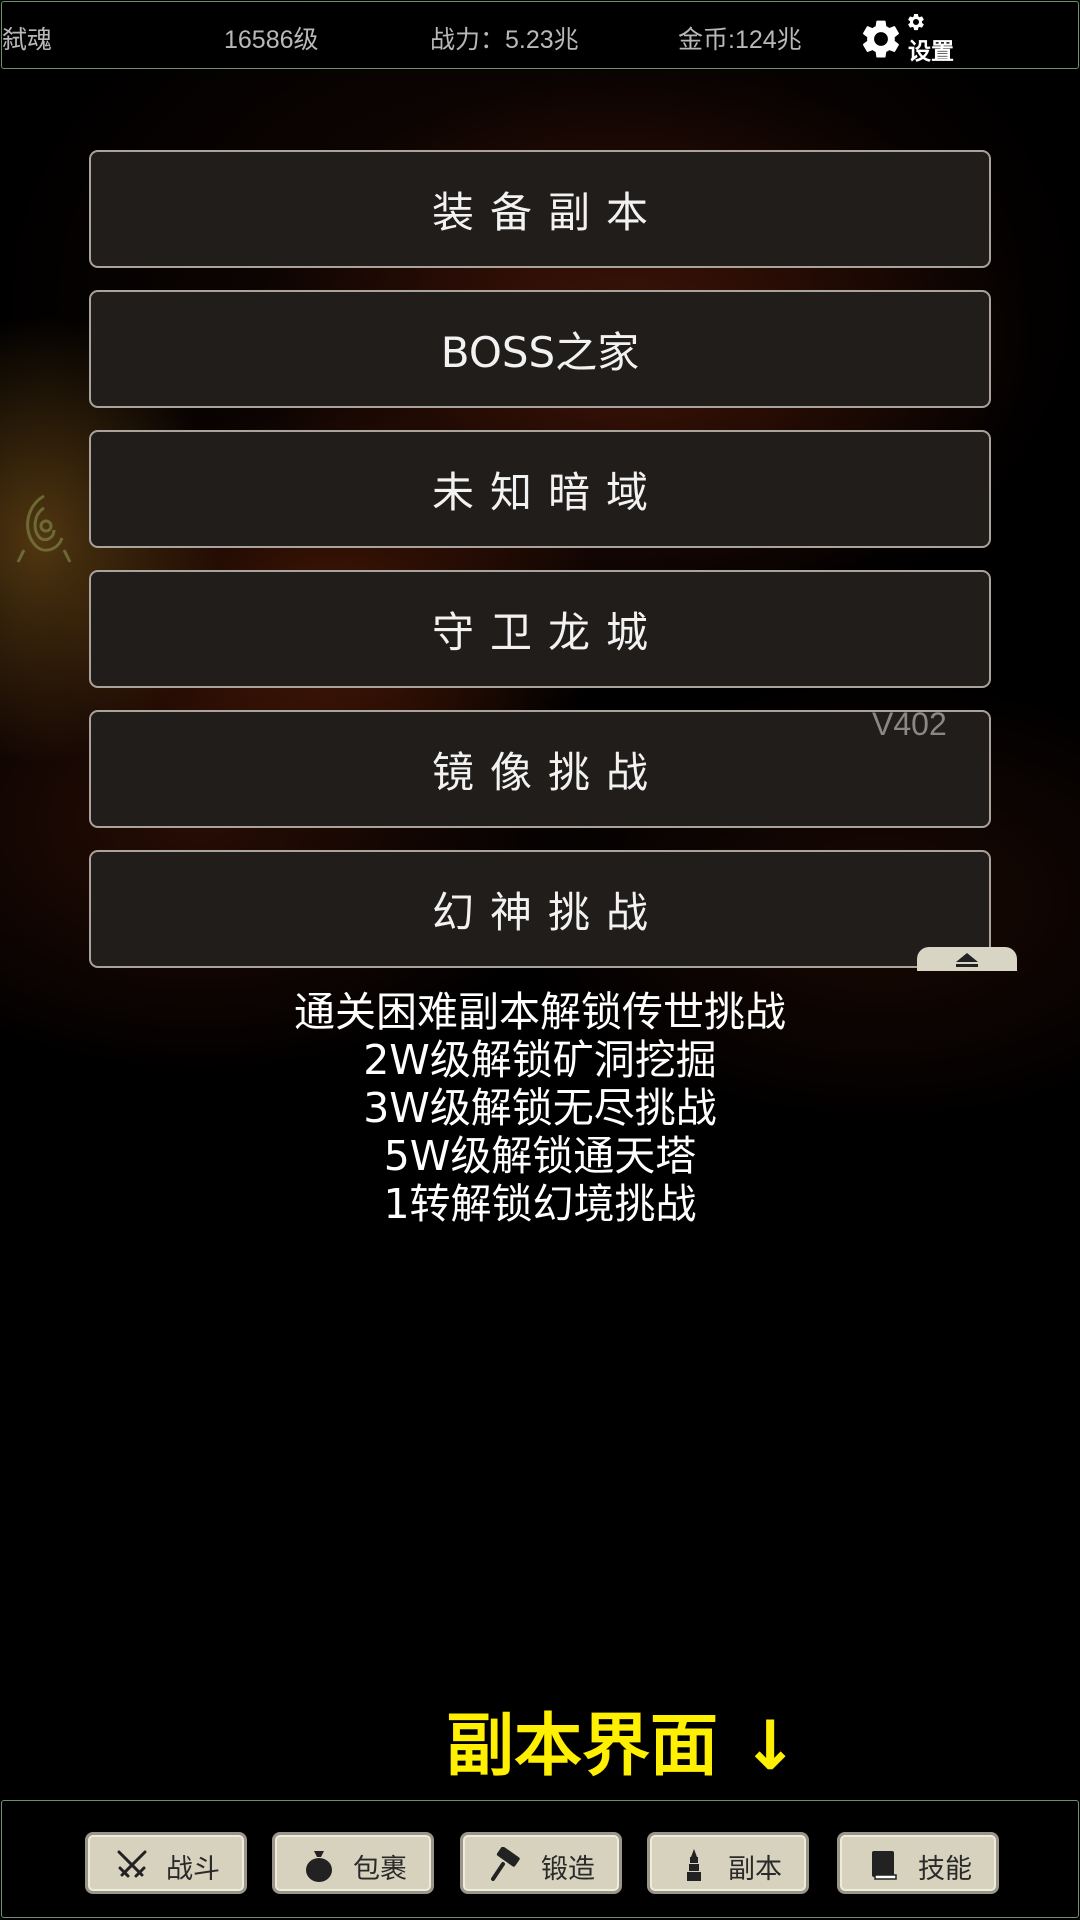  I want to click on nav-button-bag: 包裹, so click(353, 1863).